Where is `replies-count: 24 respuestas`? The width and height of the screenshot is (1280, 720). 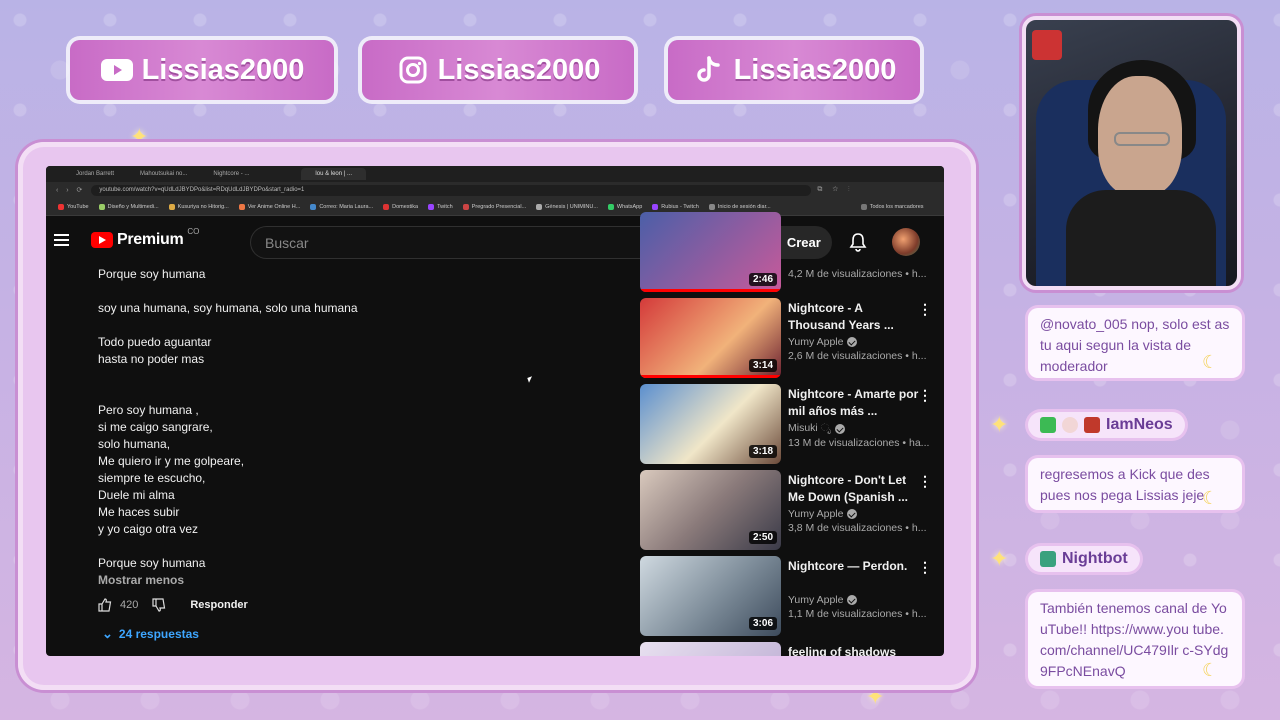 replies-count: 24 respuestas is located at coordinates (158, 634).